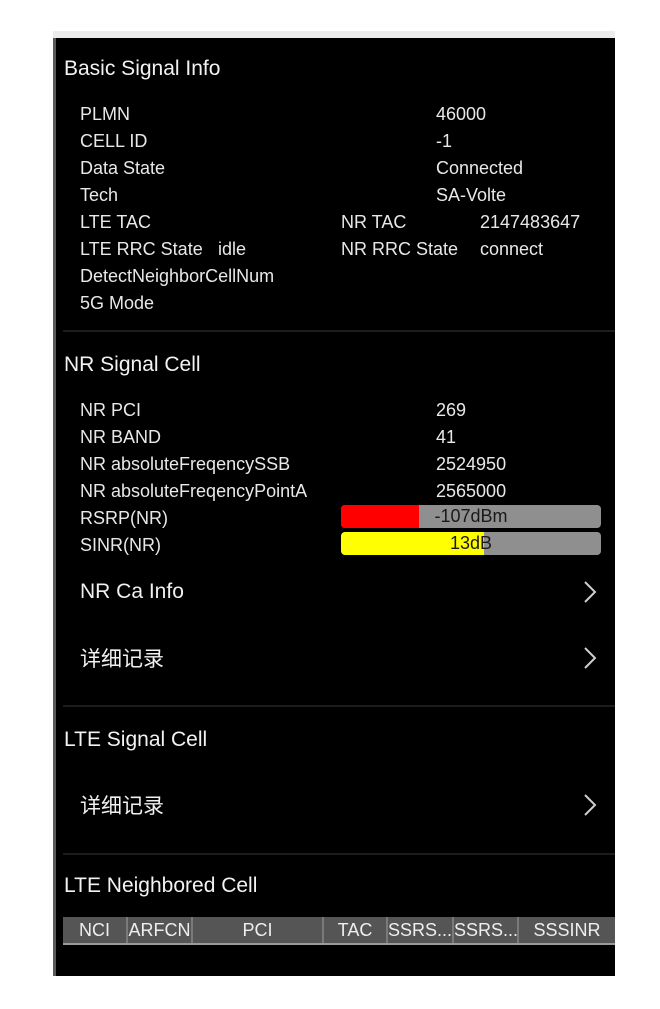  I want to click on sinr-value: 13dB, so click(471, 543).